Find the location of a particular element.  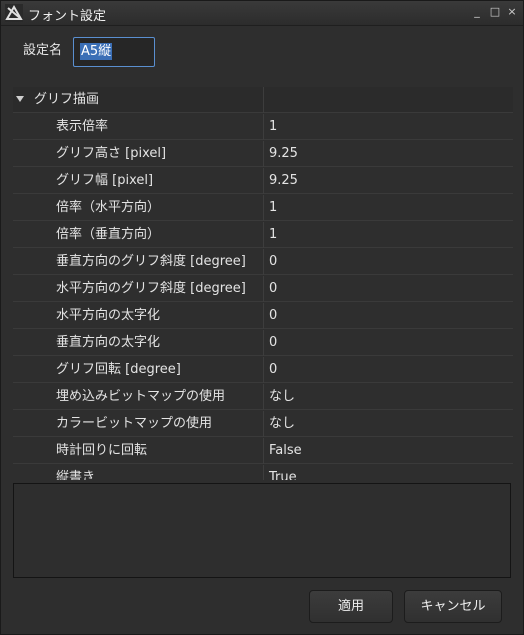

property-row: グリフ幅 [pixel] 9.25 is located at coordinates (263, 181).